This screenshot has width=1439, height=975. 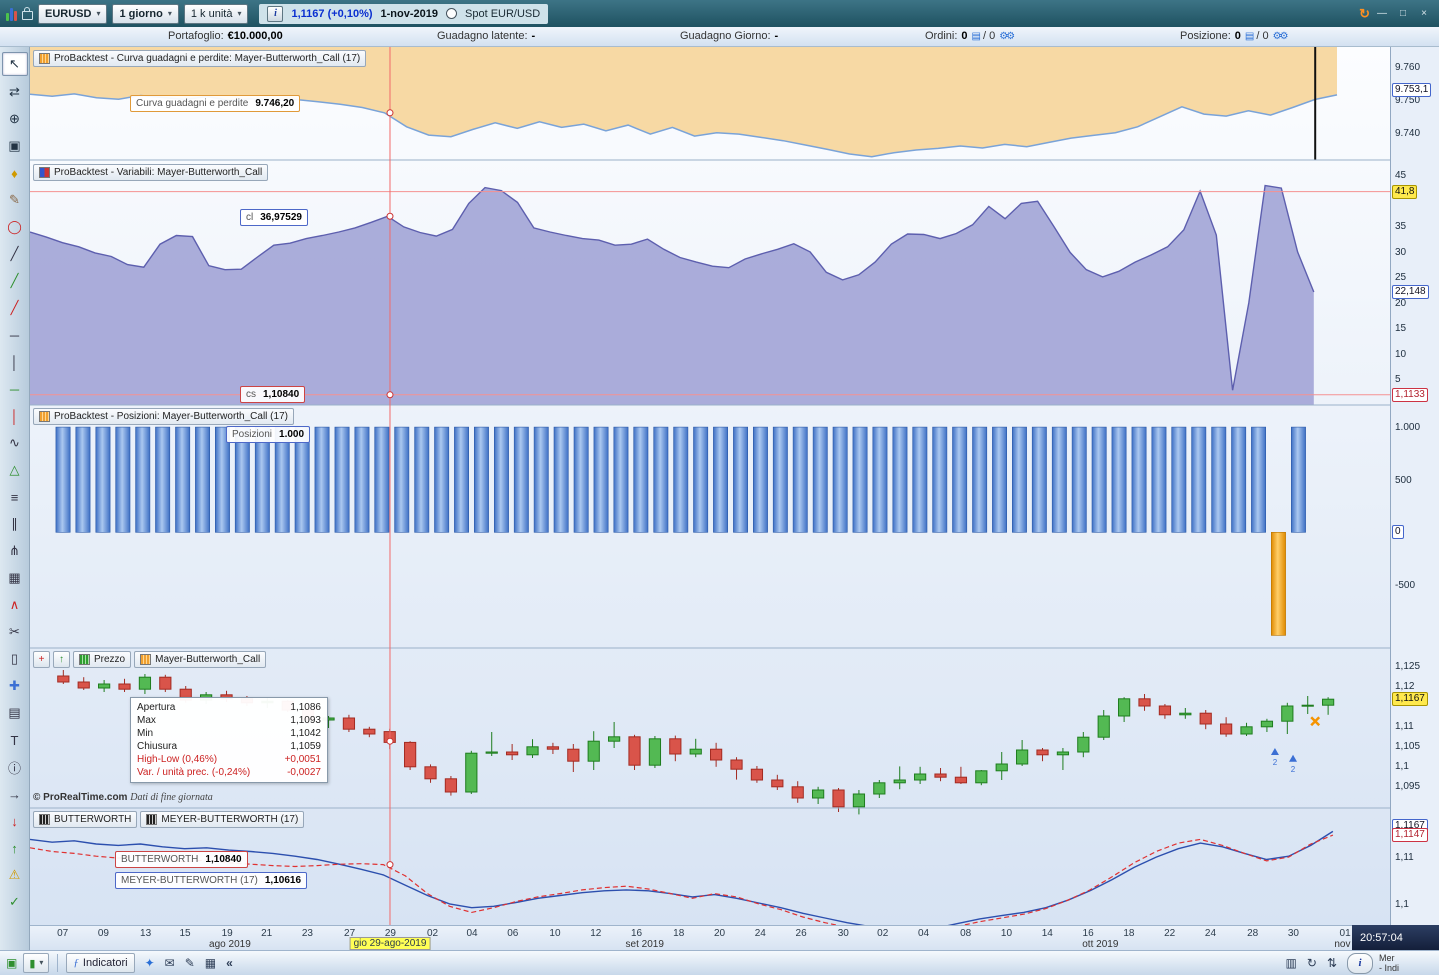 I want to click on add-indicator-button: +, so click(x=41, y=659).